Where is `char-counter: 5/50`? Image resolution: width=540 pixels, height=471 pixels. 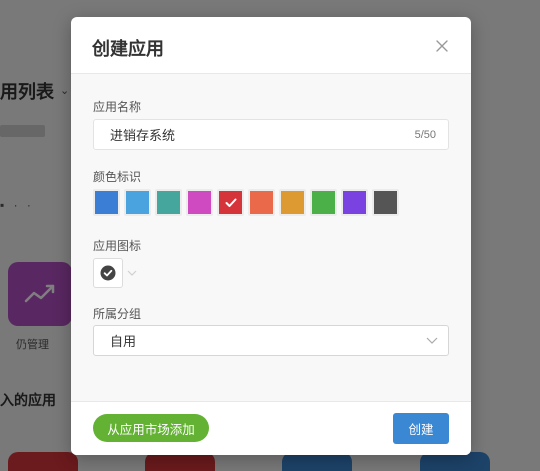
char-counter: 5/50 is located at coordinates (425, 134).